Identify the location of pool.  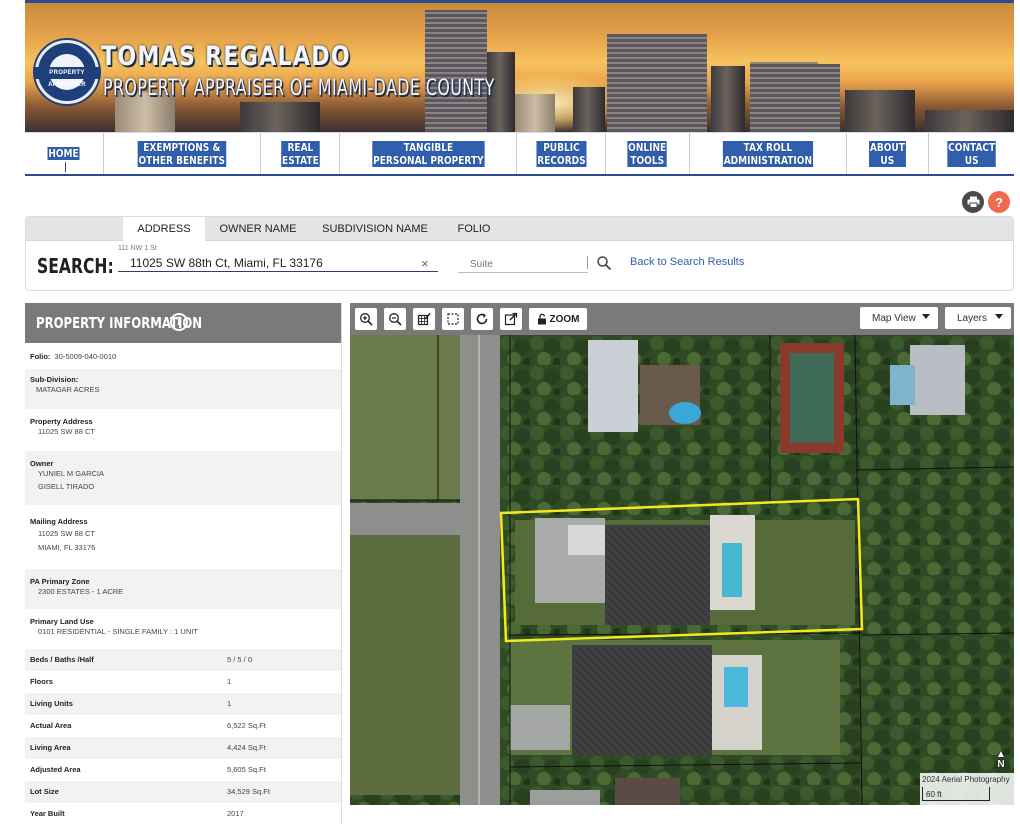
(736, 687).